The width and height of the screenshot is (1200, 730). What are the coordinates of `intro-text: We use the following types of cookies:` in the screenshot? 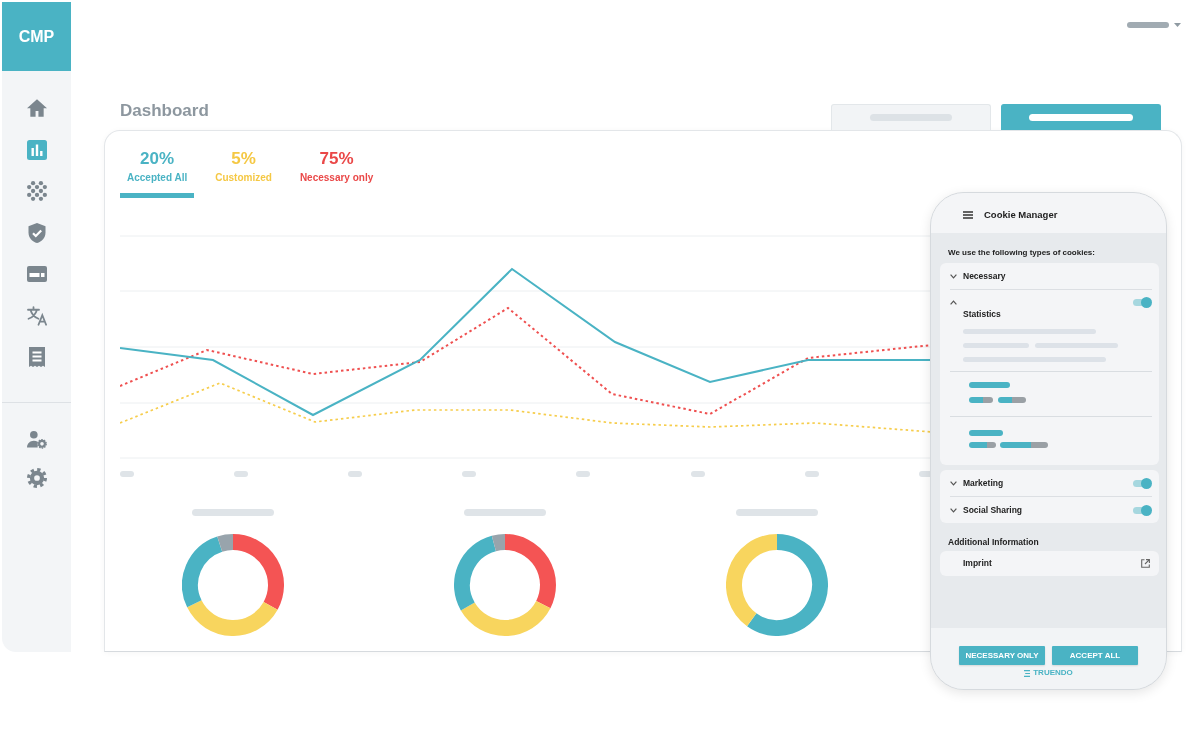 It's located at (1021, 252).